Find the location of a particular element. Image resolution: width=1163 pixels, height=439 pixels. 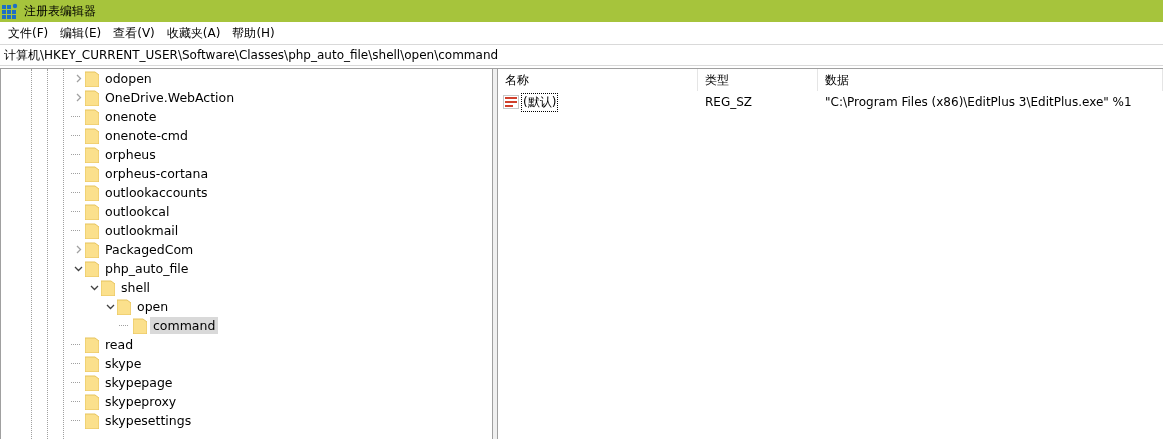

tree-item: outlookmail is located at coordinates (142, 230).